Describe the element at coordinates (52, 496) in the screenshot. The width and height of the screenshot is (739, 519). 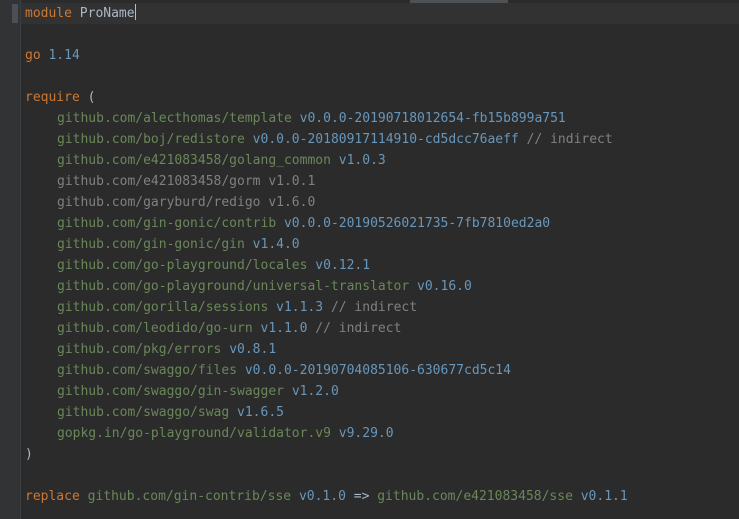
I see `replace-keyword: replace` at that location.